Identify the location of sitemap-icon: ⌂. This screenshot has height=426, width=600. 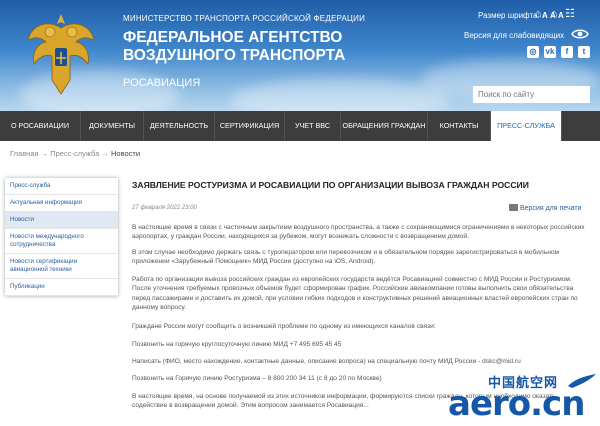
(538, 14).